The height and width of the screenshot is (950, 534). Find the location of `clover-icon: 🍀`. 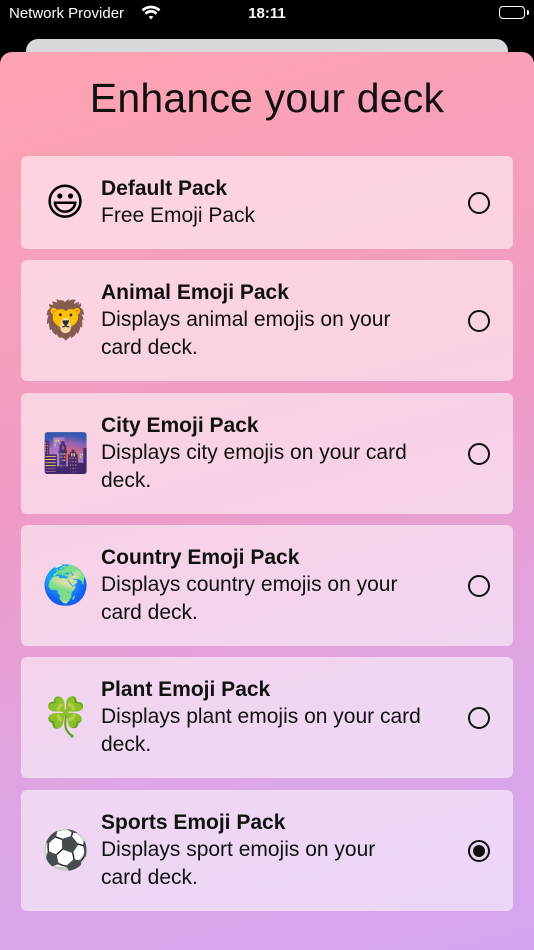

clover-icon: 🍀 is located at coordinates (66, 718).